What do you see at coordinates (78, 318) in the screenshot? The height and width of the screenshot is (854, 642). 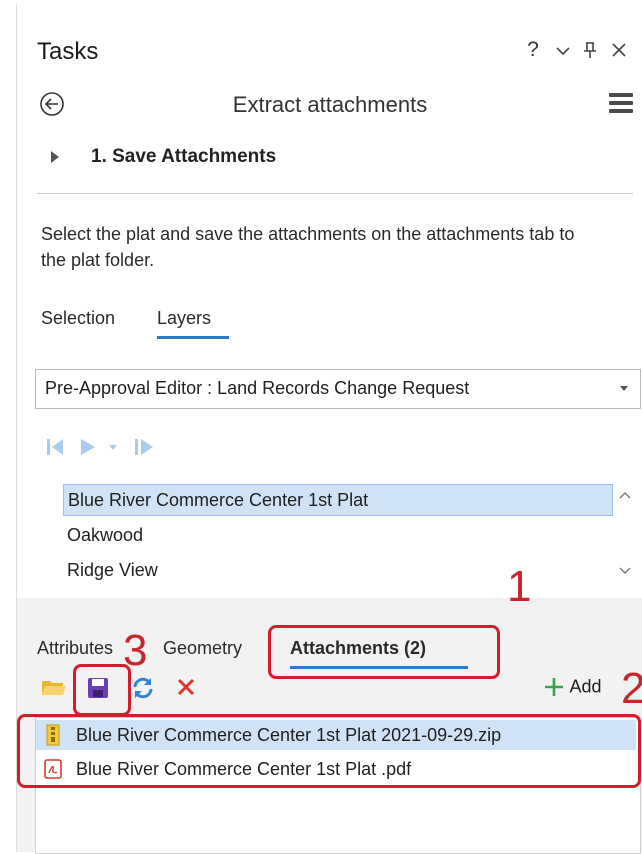 I see `tab-selection: Selection` at bounding box center [78, 318].